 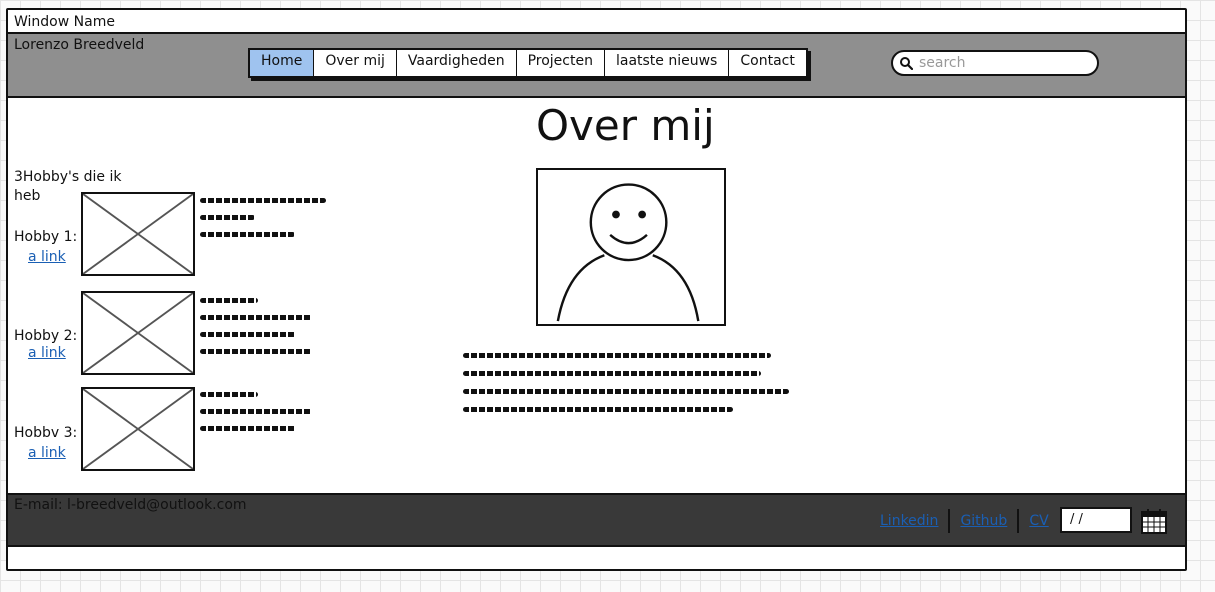 What do you see at coordinates (47, 453) in the screenshot?
I see `hobby-3-link: a link` at bounding box center [47, 453].